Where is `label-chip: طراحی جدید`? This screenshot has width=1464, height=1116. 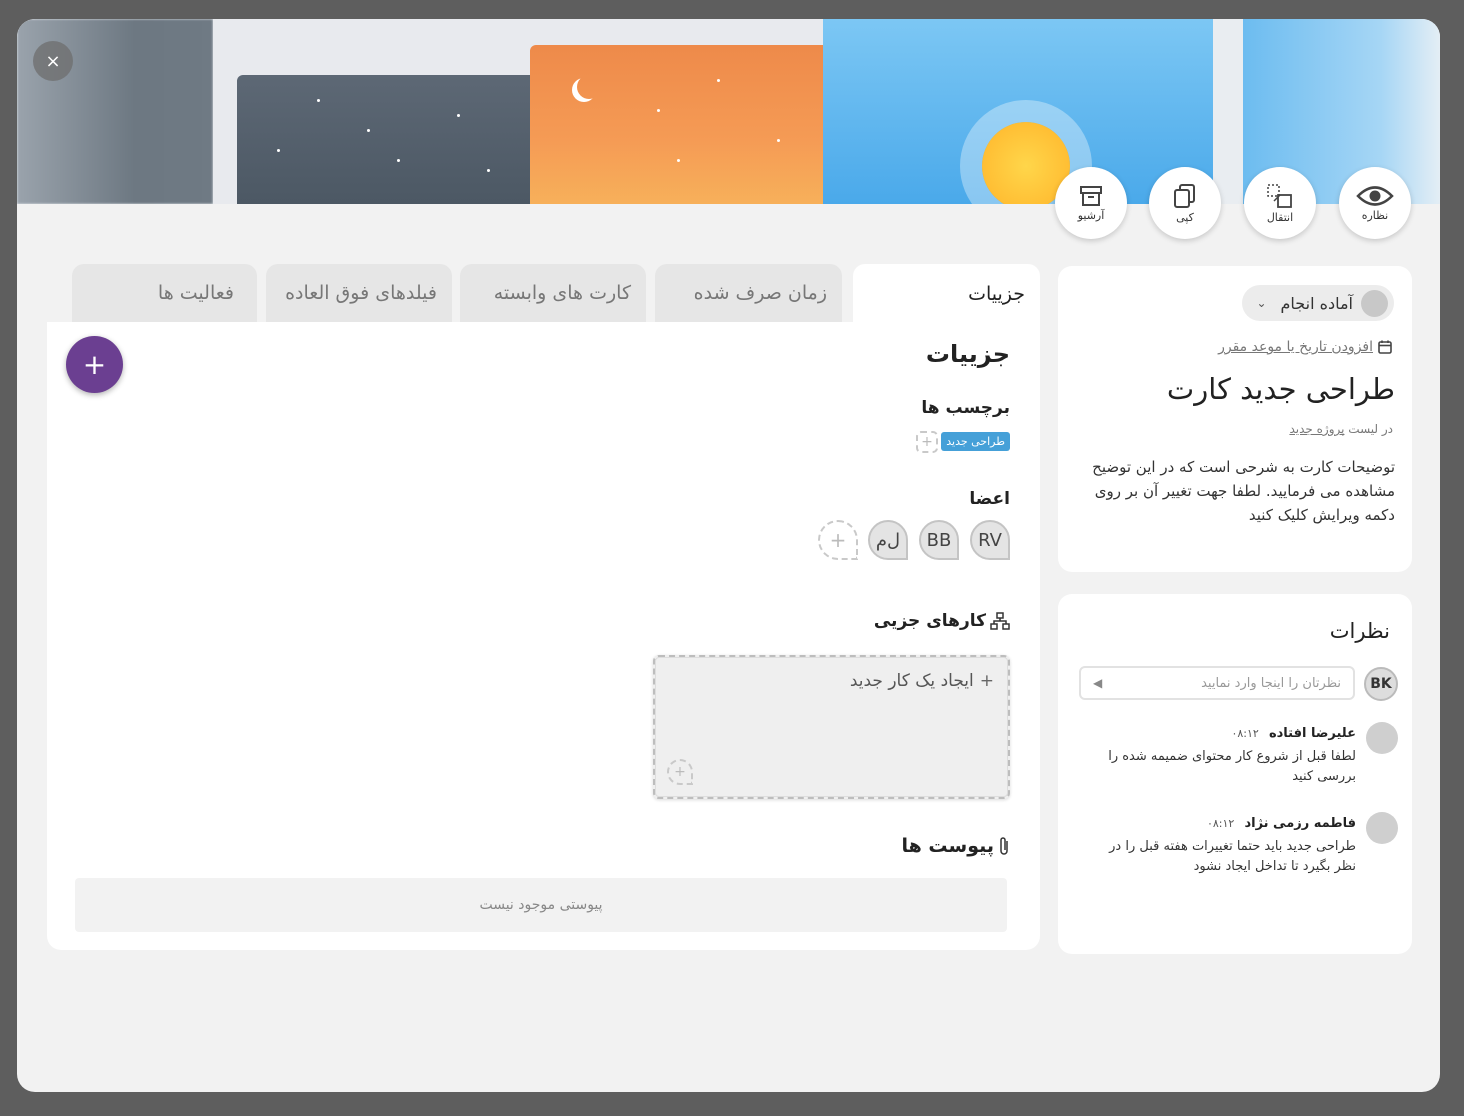
label-chip: طراحی جدید is located at coordinates (975, 441).